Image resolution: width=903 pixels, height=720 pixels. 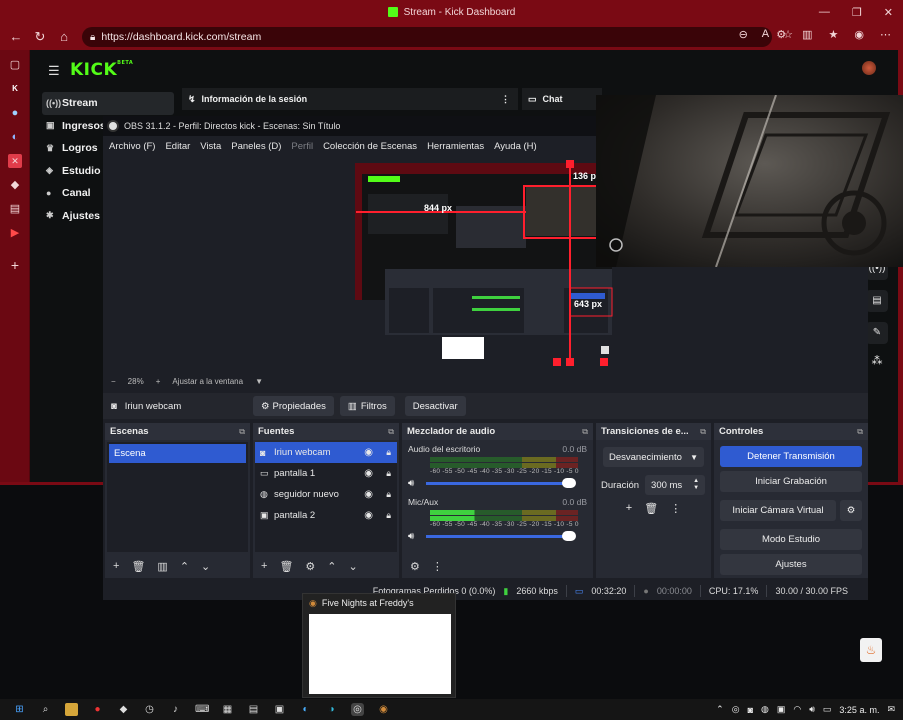 I want to click on start-icon: ⊞, so click(x=19, y=709).